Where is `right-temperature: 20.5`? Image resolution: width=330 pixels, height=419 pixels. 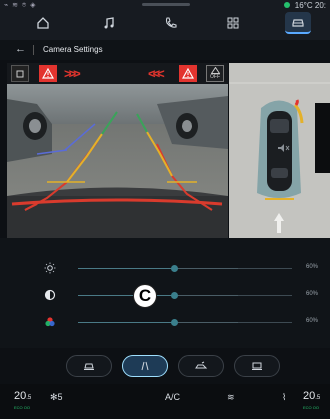 right-temperature: 20.5 is located at coordinates (311, 396).